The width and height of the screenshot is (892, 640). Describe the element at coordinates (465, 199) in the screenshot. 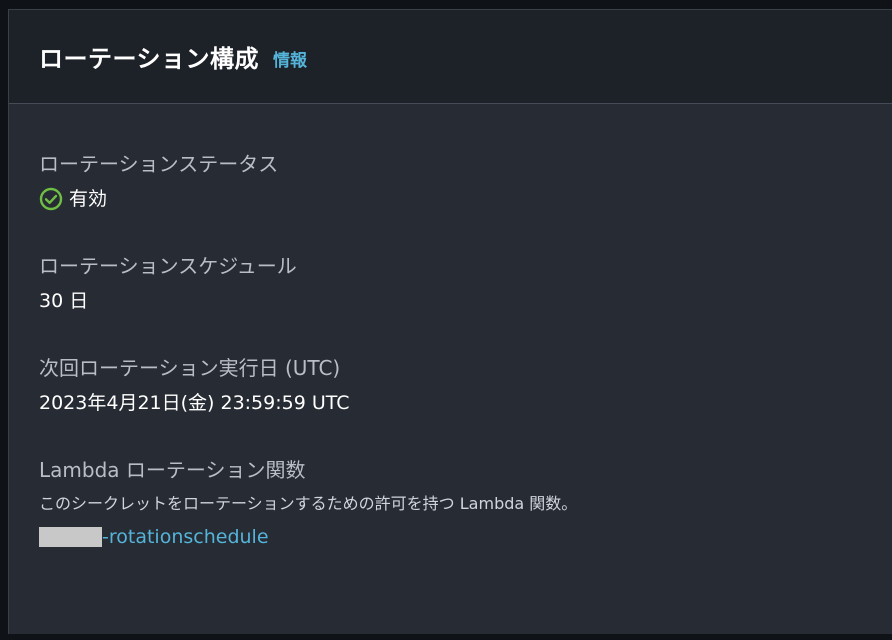

I see `rotation-status-value: 有効` at that location.